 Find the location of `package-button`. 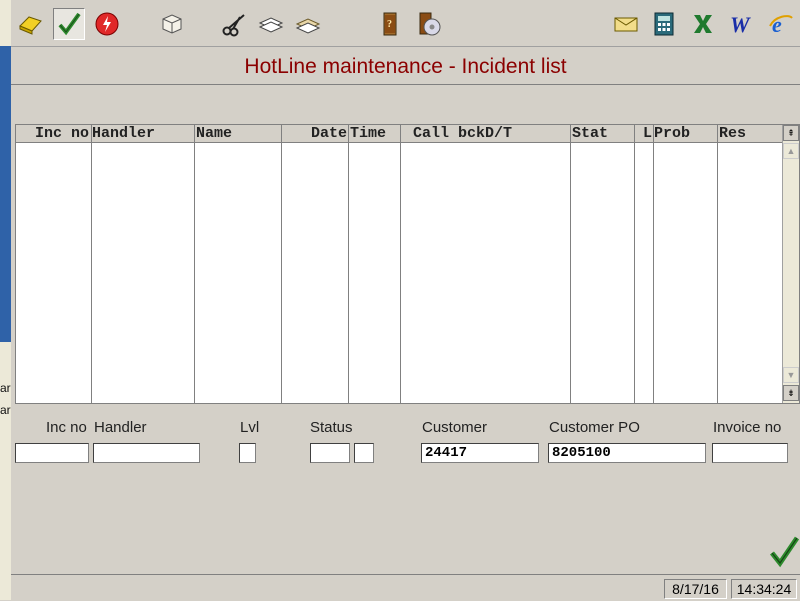

package-button is located at coordinates (172, 24).